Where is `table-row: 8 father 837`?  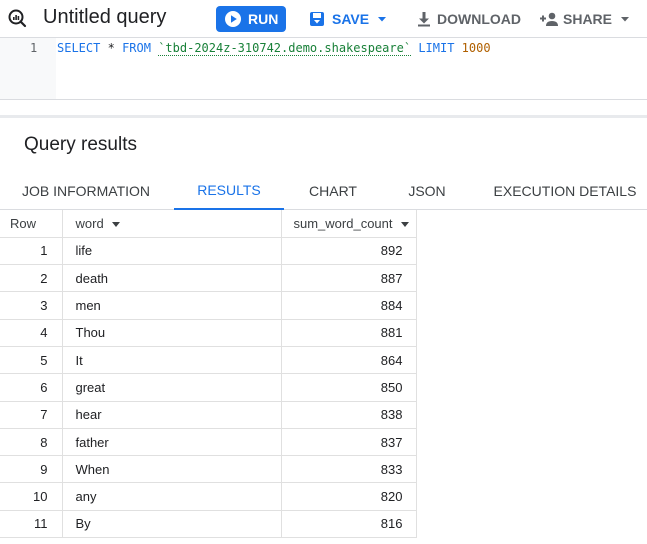 table-row: 8 father 837 is located at coordinates (208, 442).